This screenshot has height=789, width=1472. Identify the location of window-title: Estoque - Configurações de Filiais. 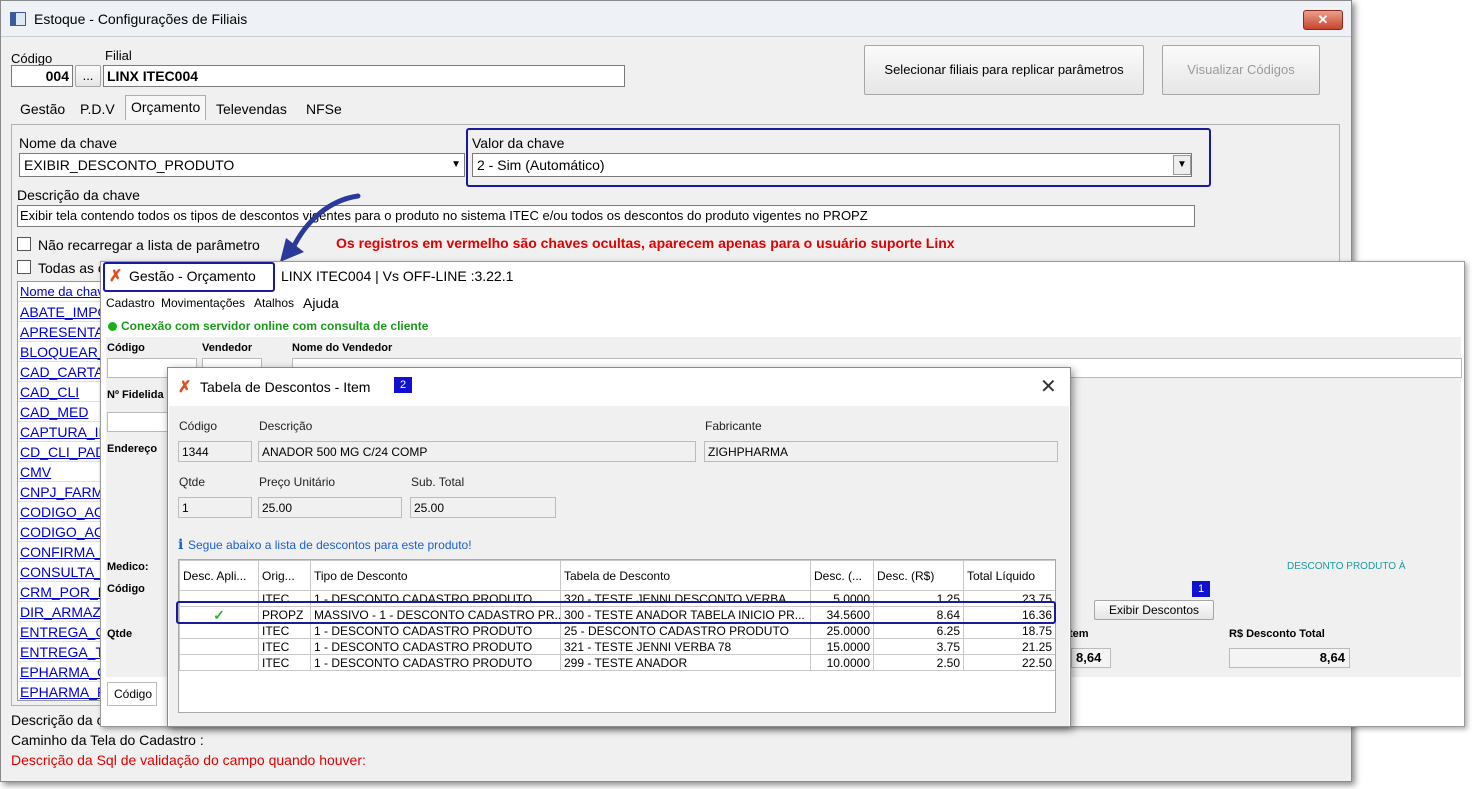
(141, 19).